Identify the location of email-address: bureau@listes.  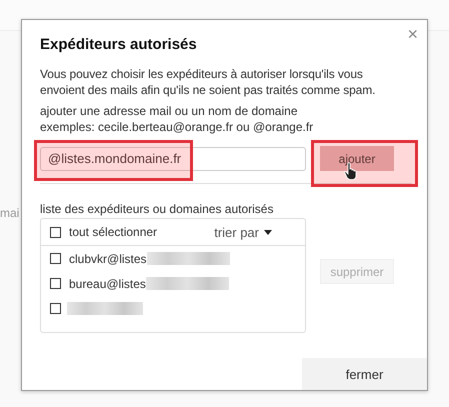
(107, 283).